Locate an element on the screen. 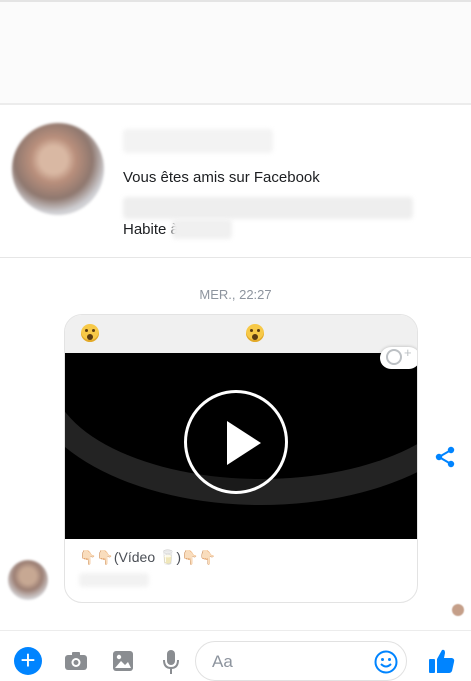 Image resolution: width=471 pixels, height=681 pixels. message-timestamp: MER., 22:27 is located at coordinates (235, 294).